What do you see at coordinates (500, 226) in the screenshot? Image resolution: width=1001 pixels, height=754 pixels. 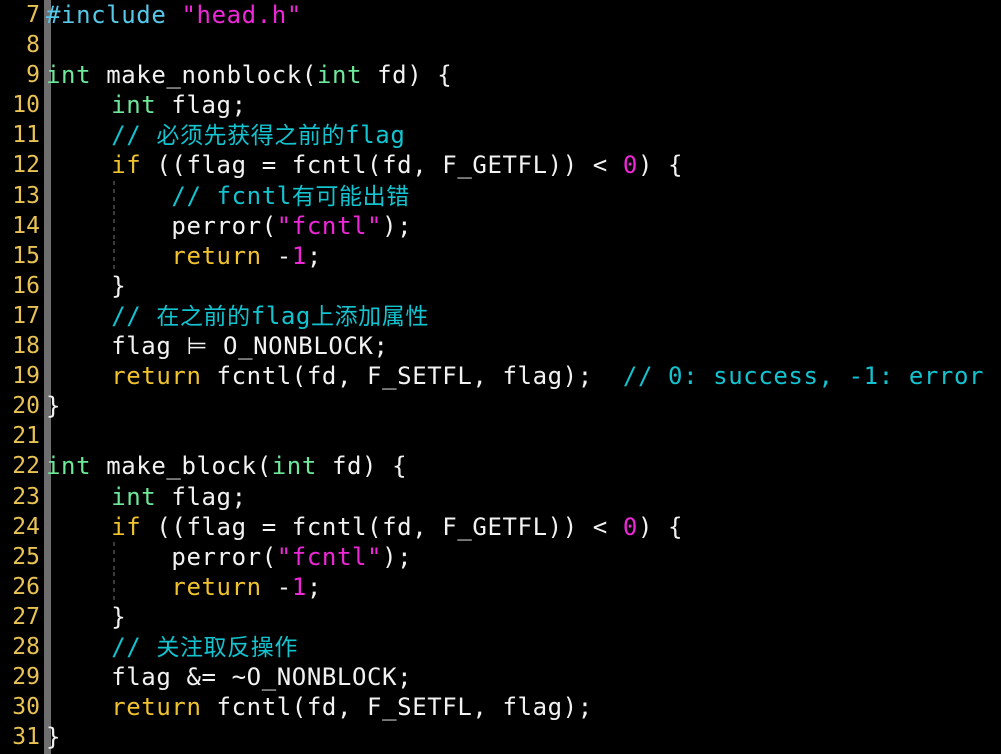 I see `code-line: 14 perror("fcntl");` at bounding box center [500, 226].